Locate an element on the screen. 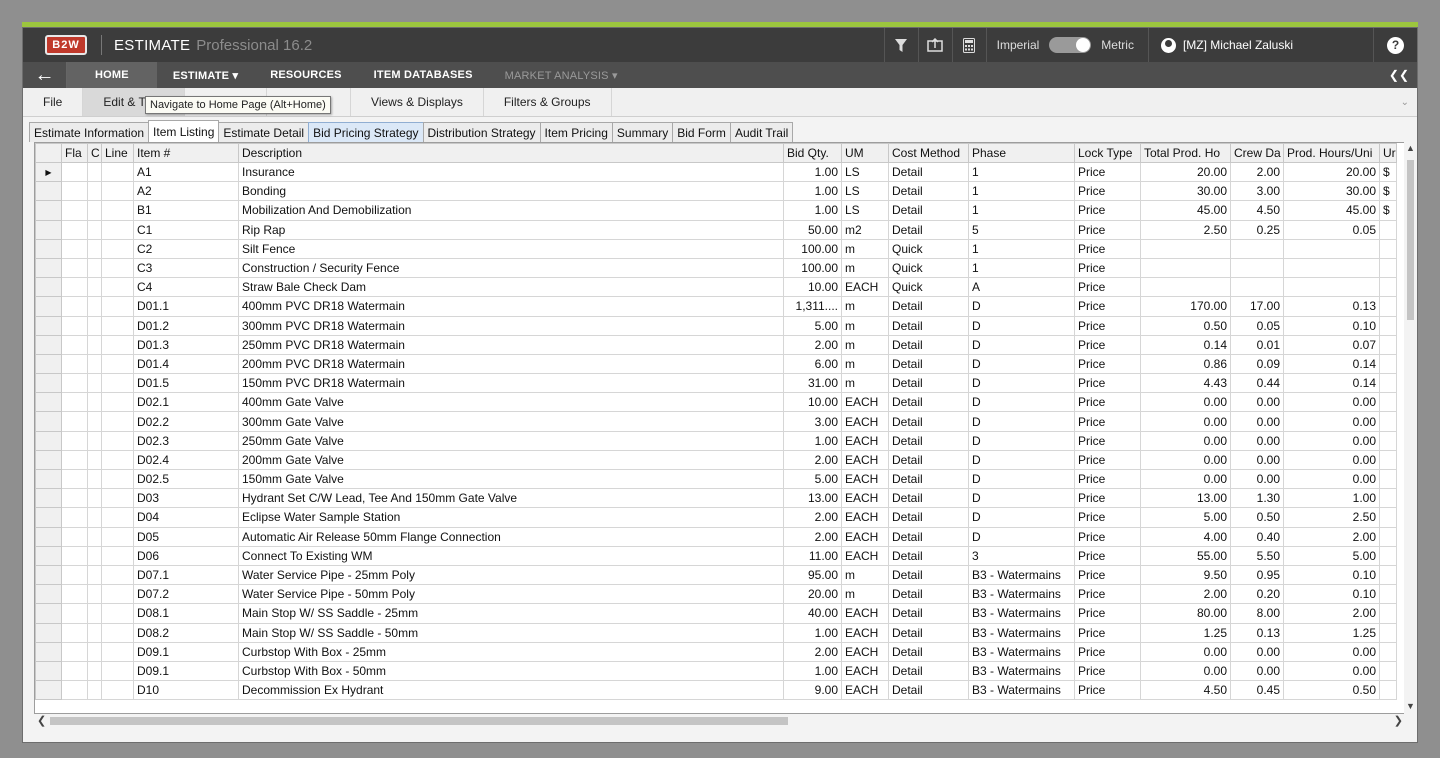 Image resolution: width=1440 pixels, height=758 pixels. cell-description: Silt Fence is located at coordinates (511, 248).